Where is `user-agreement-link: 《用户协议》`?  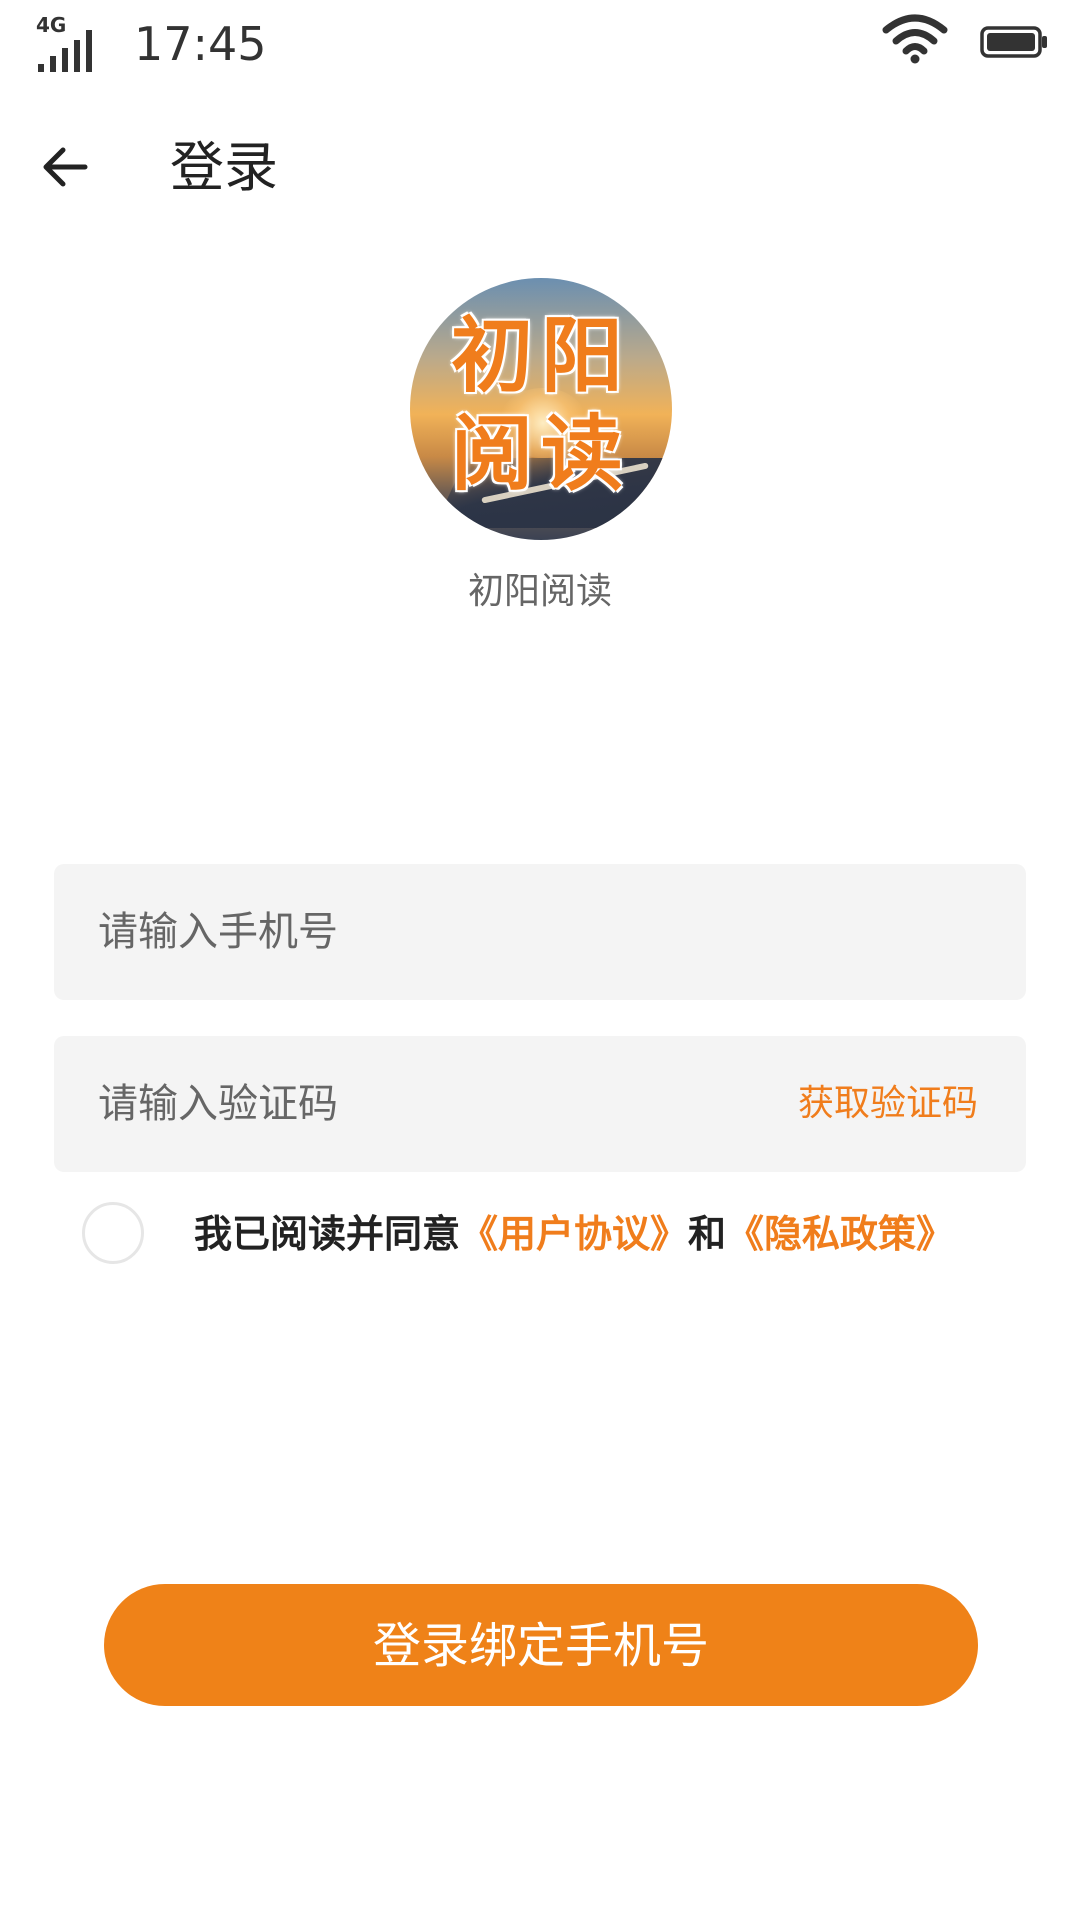 user-agreement-link: 《用户协议》 is located at coordinates (574, 1234).